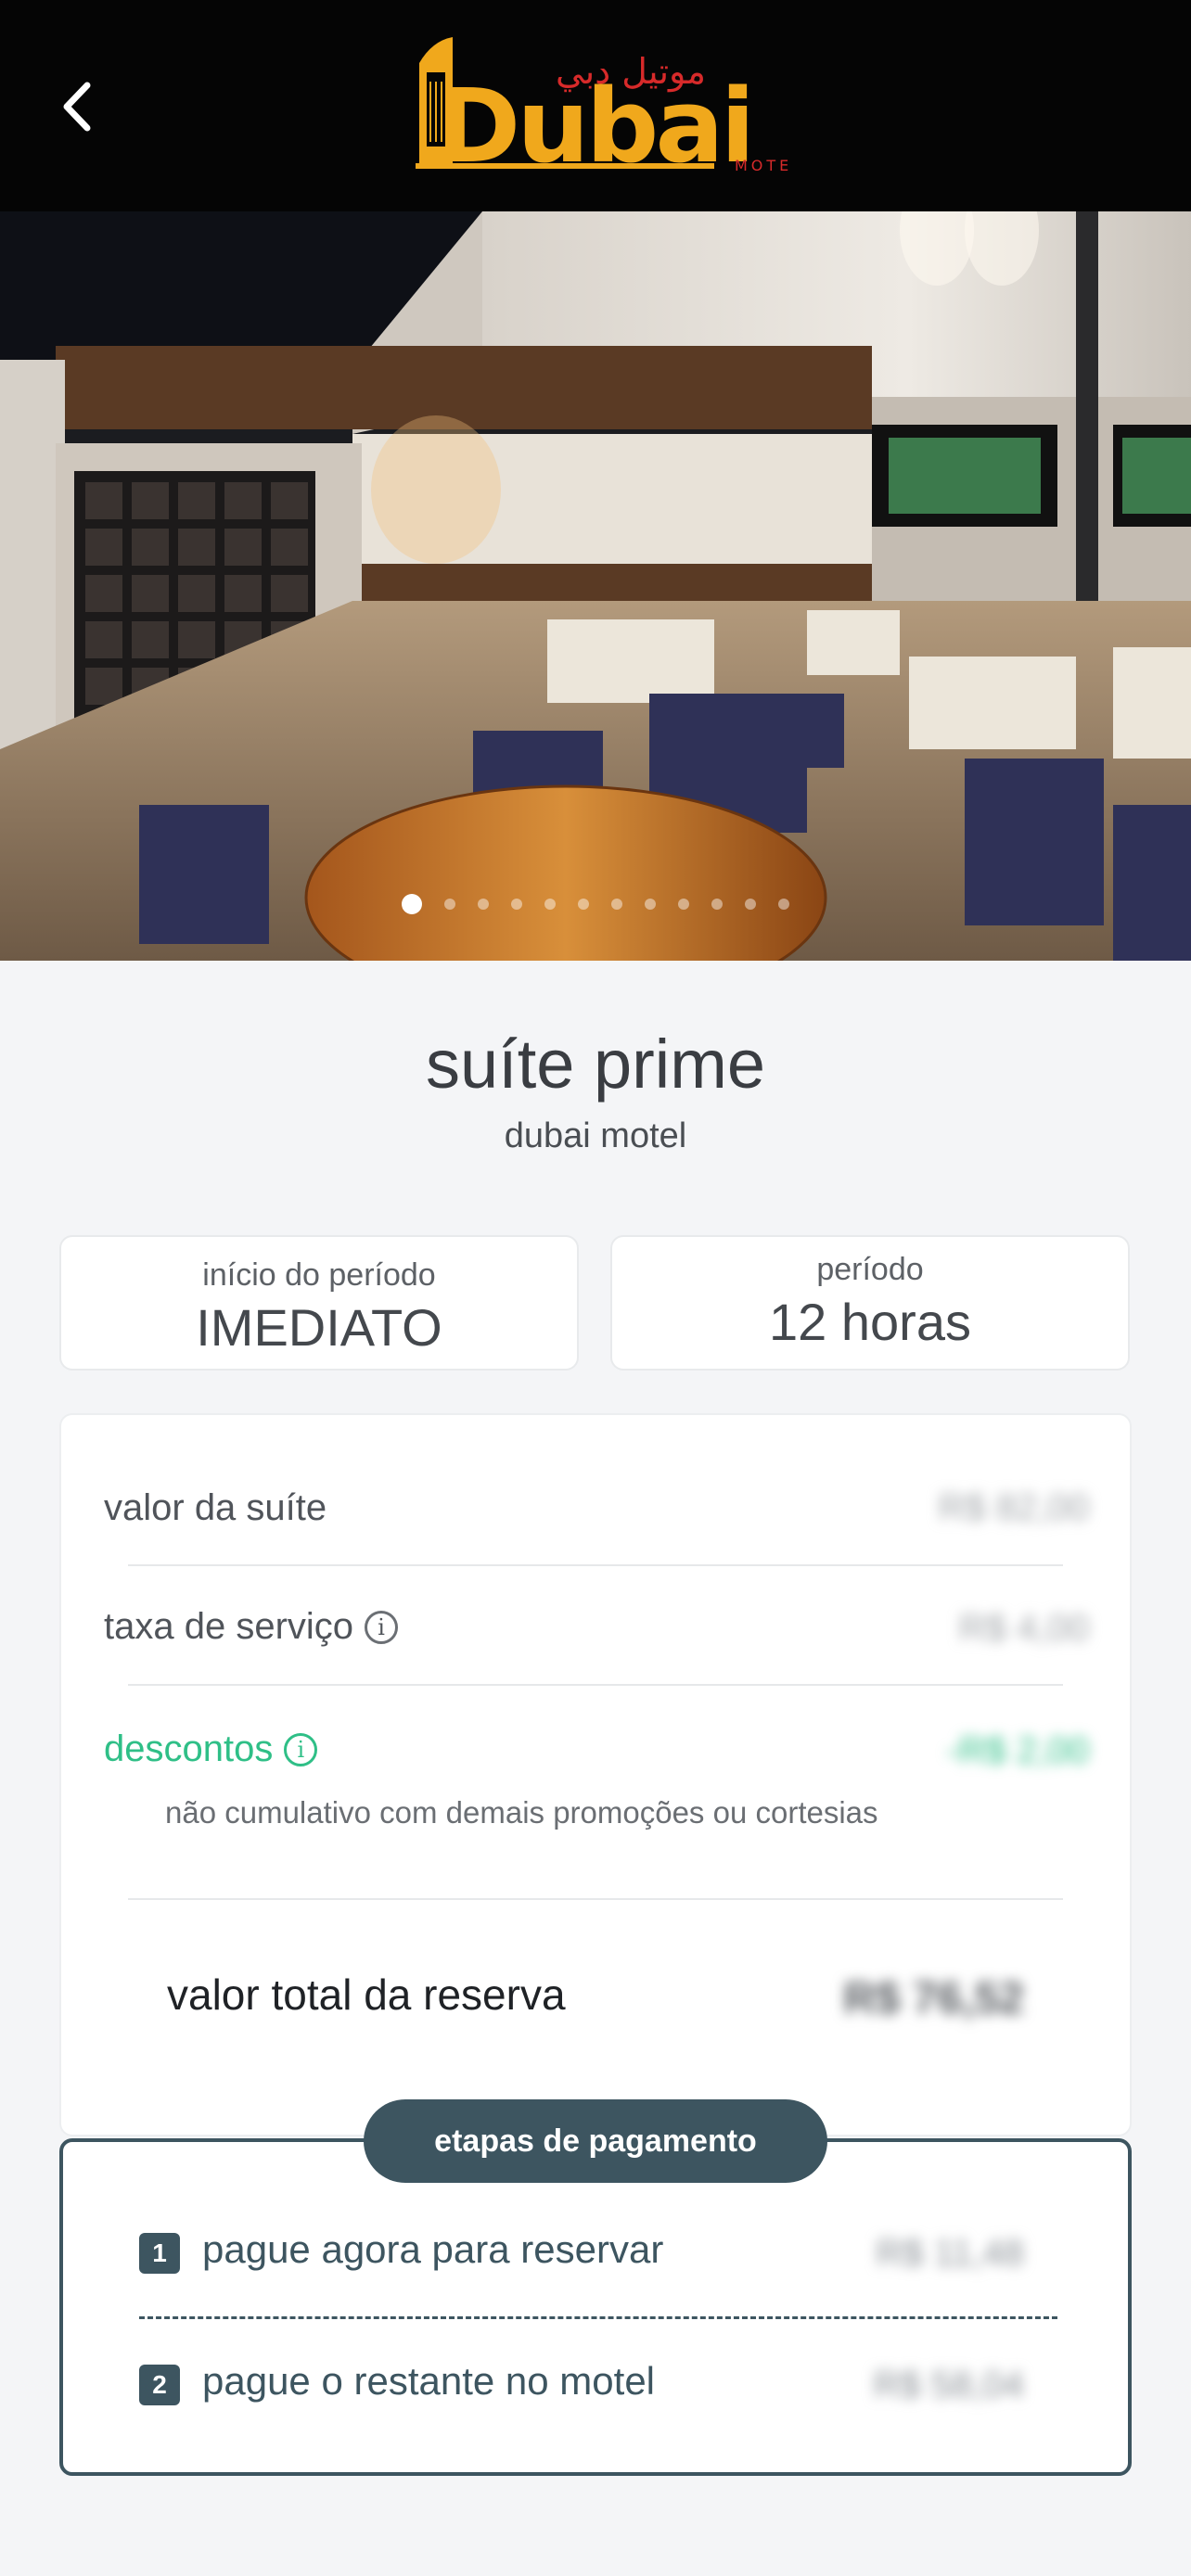  I want to click on service-fee-row: taxa de serviço i, so click(251, 1627).